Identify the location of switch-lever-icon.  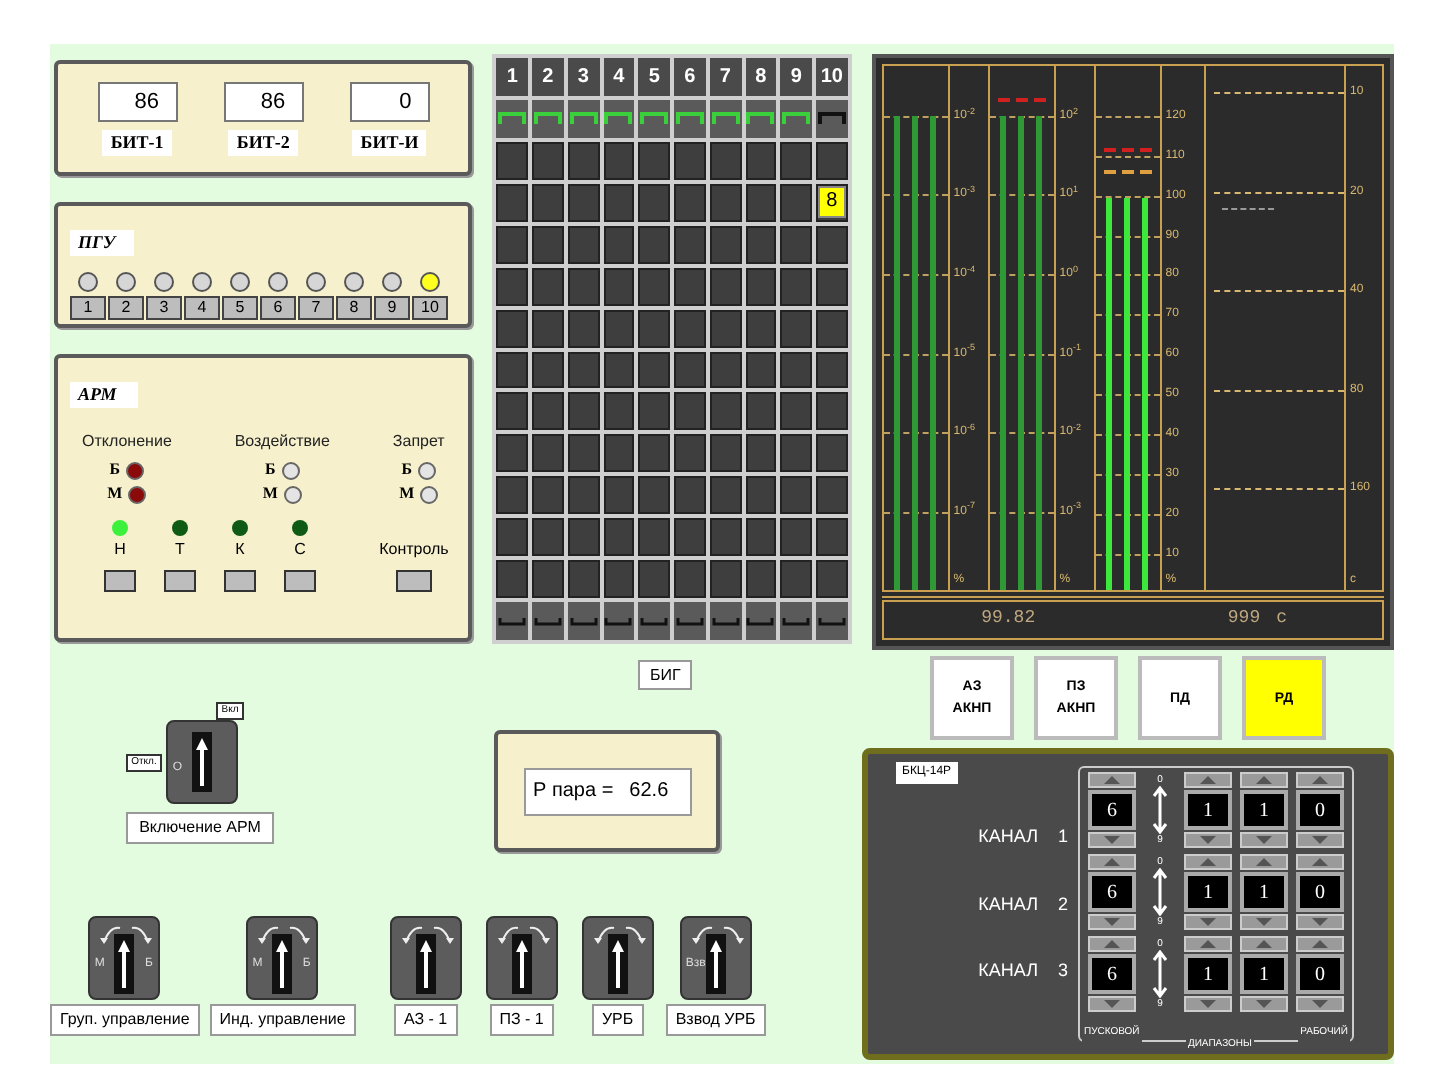
(425, 964).